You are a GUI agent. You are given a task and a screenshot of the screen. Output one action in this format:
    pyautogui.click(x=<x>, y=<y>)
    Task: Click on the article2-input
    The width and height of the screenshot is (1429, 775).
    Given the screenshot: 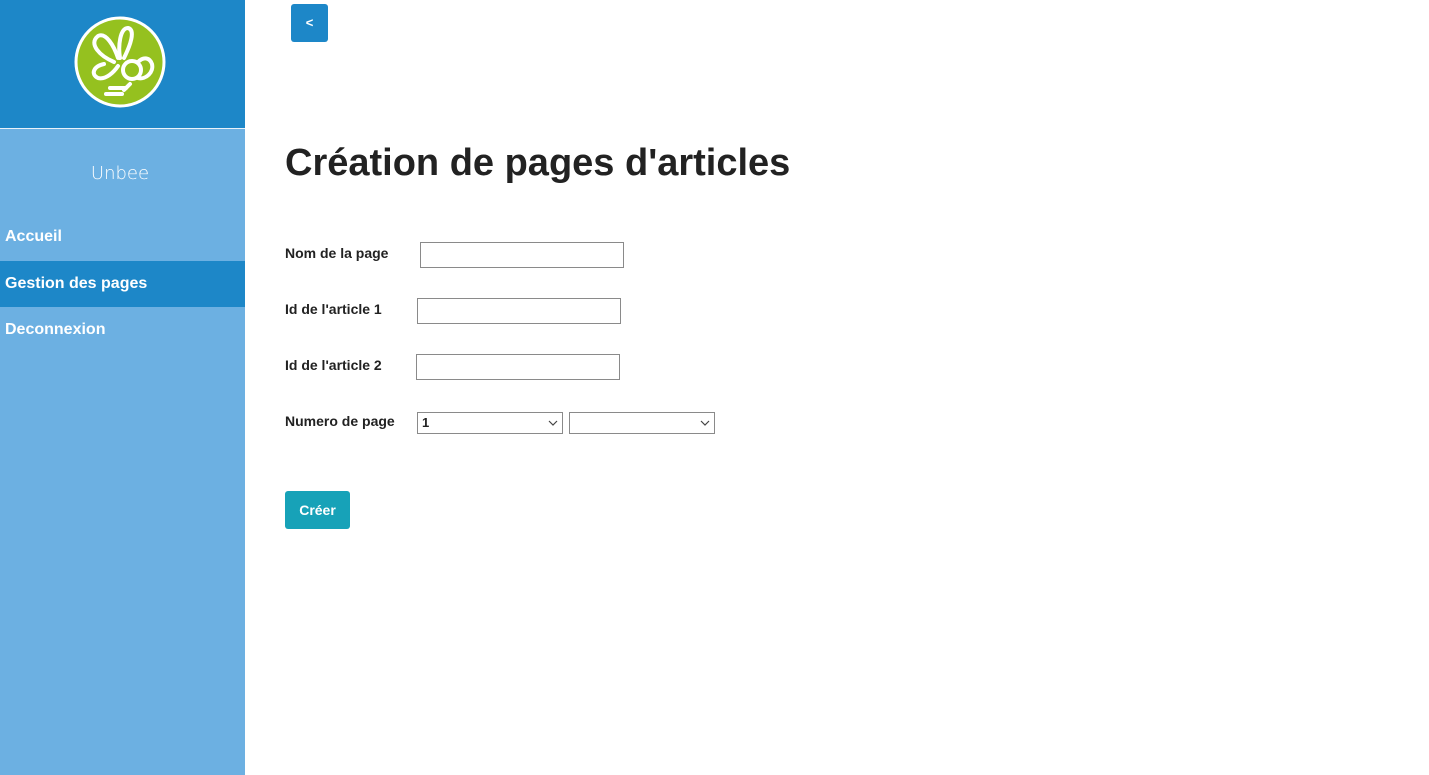 What is the action you would take?
    pyautogui.click(x=518, y=367)
    